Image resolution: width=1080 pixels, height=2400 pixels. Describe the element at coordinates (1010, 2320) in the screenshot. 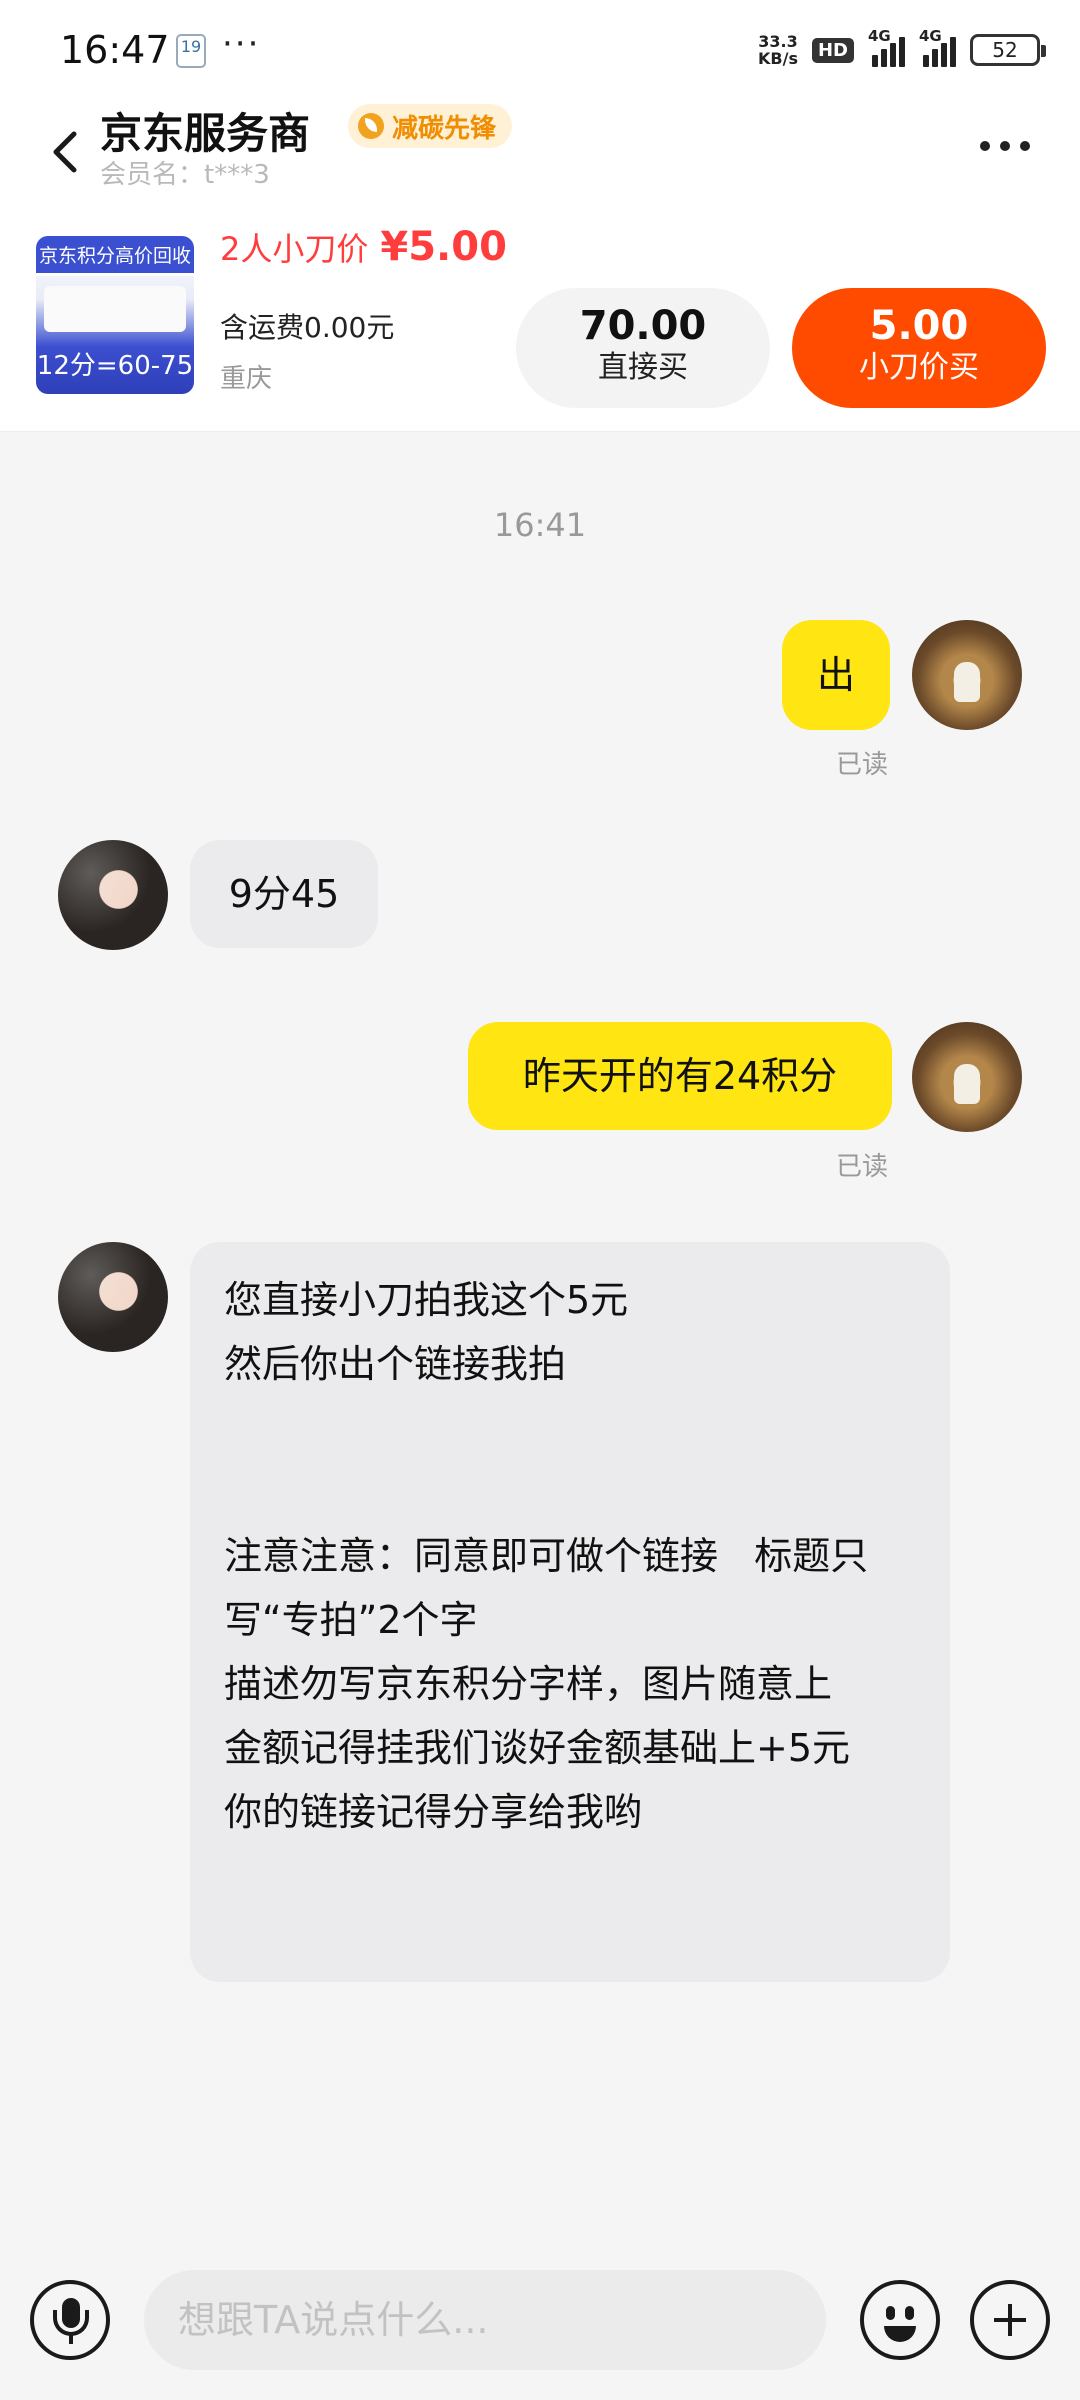

I see `more-actions-button` at that location.